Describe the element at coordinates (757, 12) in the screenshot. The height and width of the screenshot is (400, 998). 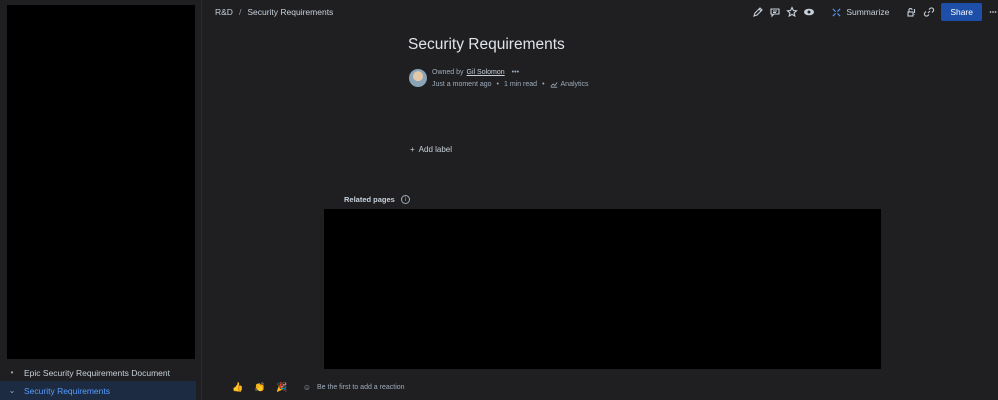
I see `pencil-icon` at that location.